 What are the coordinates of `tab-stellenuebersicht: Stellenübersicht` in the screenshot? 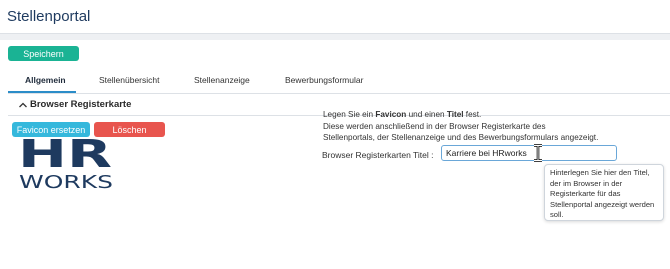 It's located at (129, 80).